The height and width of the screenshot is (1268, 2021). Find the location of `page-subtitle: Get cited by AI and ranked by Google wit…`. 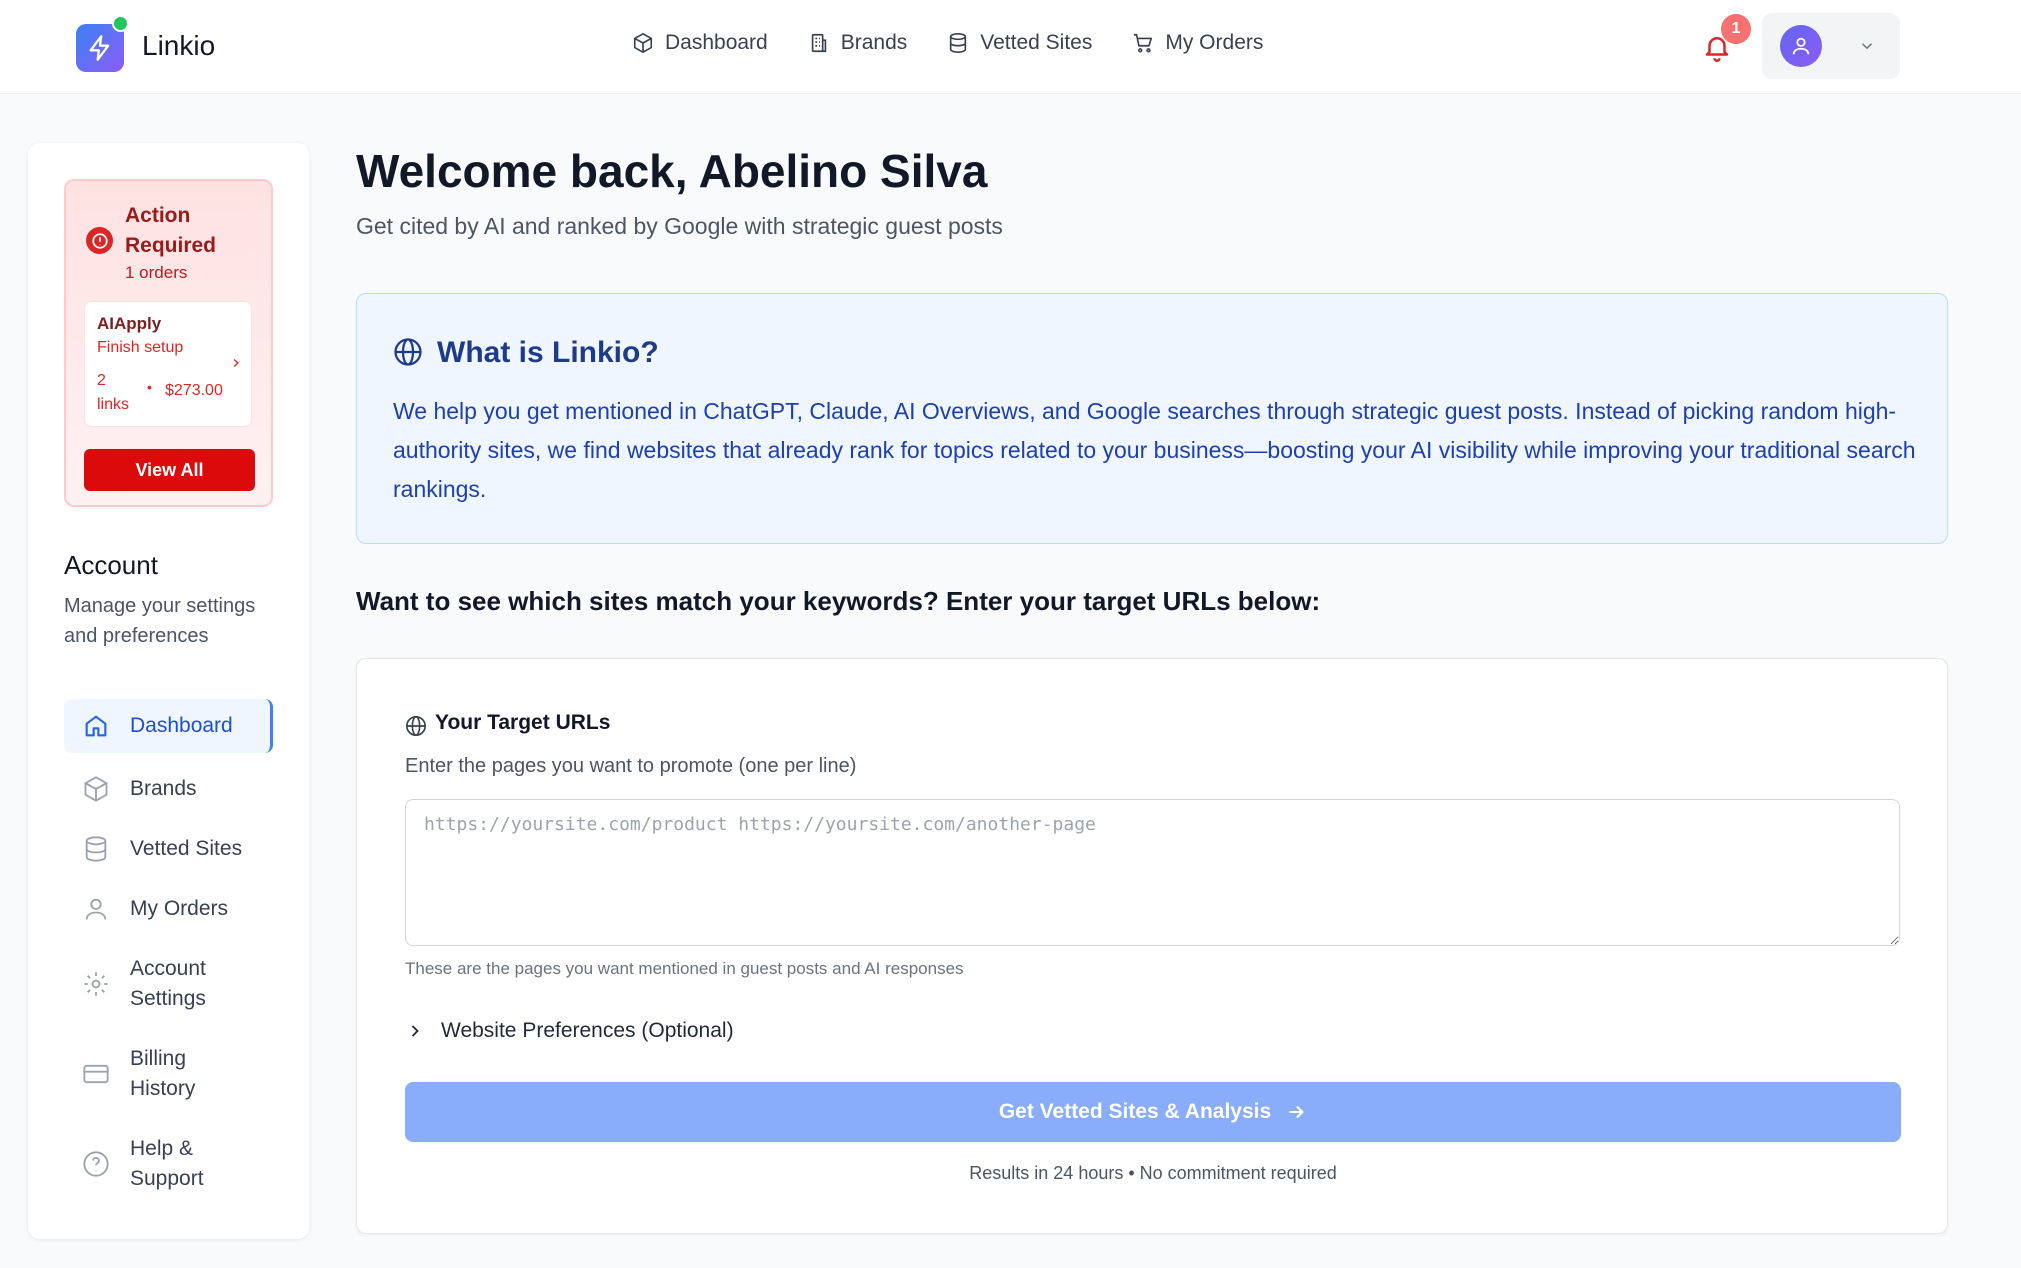

page-subtitle: Get cited by AI and ranked by Google wit… is located at coordinates (679, 226).